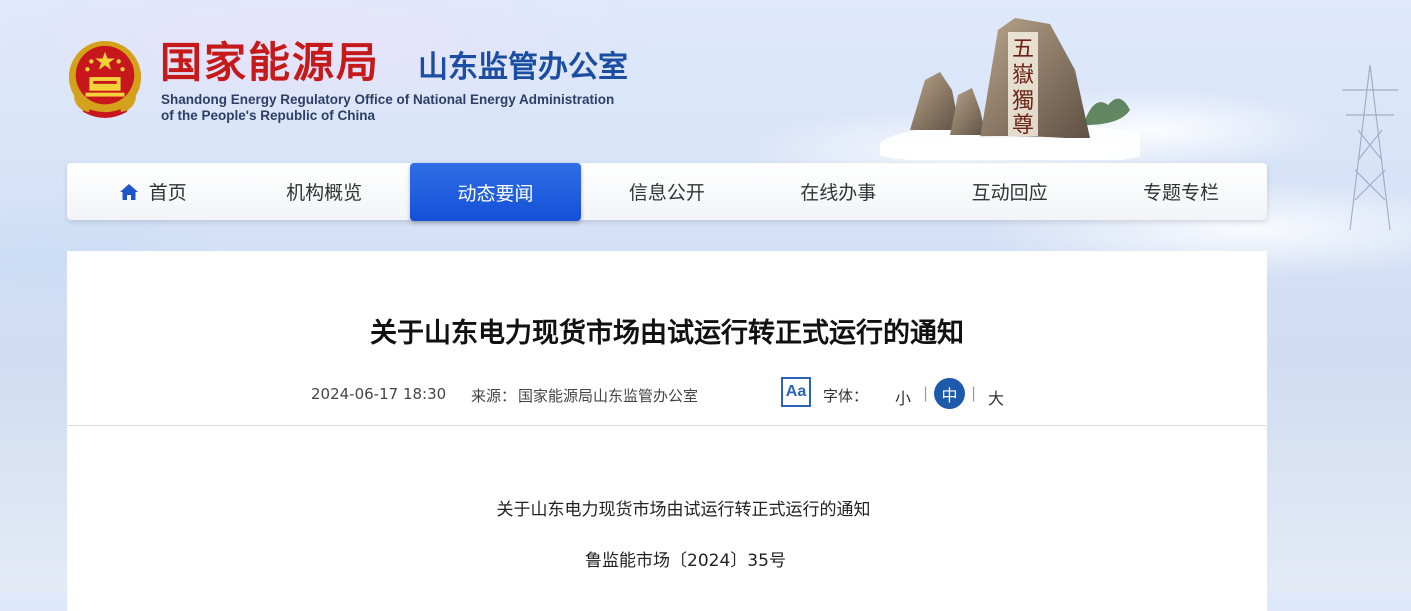 The height and width of the screenshot is (611, 1411). What do you see at coordinates (379, 394) in the screenshot?
I see `publish-date: 2024-06-17 18:30` at bounding box center [379, 394].